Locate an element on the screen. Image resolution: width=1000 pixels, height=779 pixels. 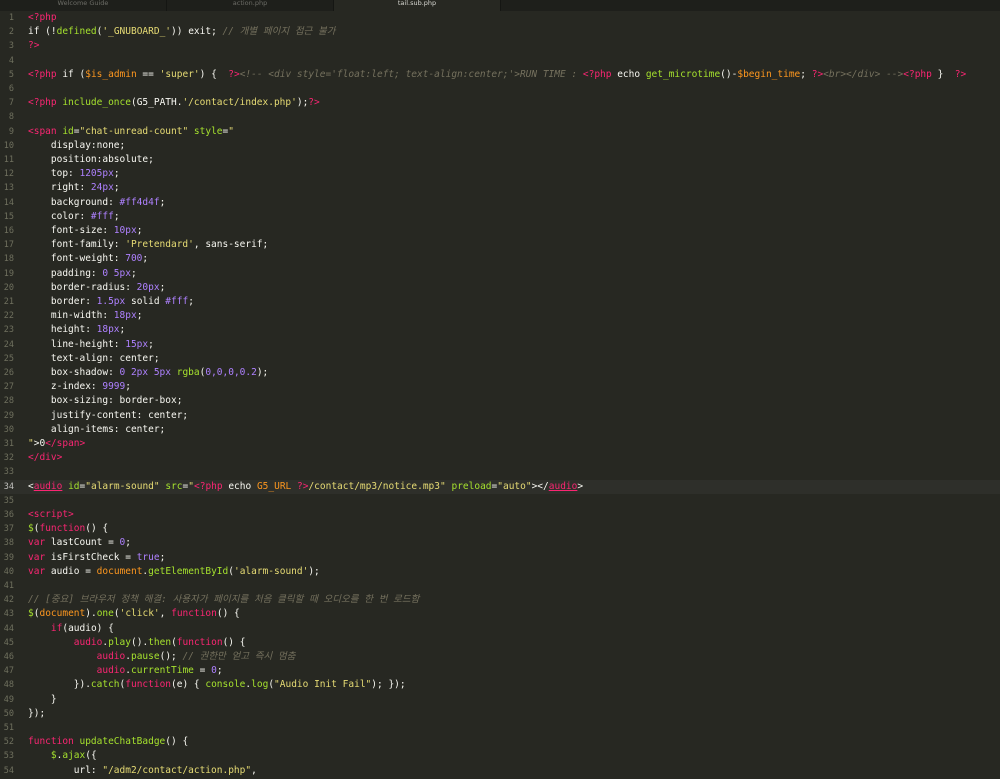
code-line: 23 height: 18px; is located at coordinates (500, 330).